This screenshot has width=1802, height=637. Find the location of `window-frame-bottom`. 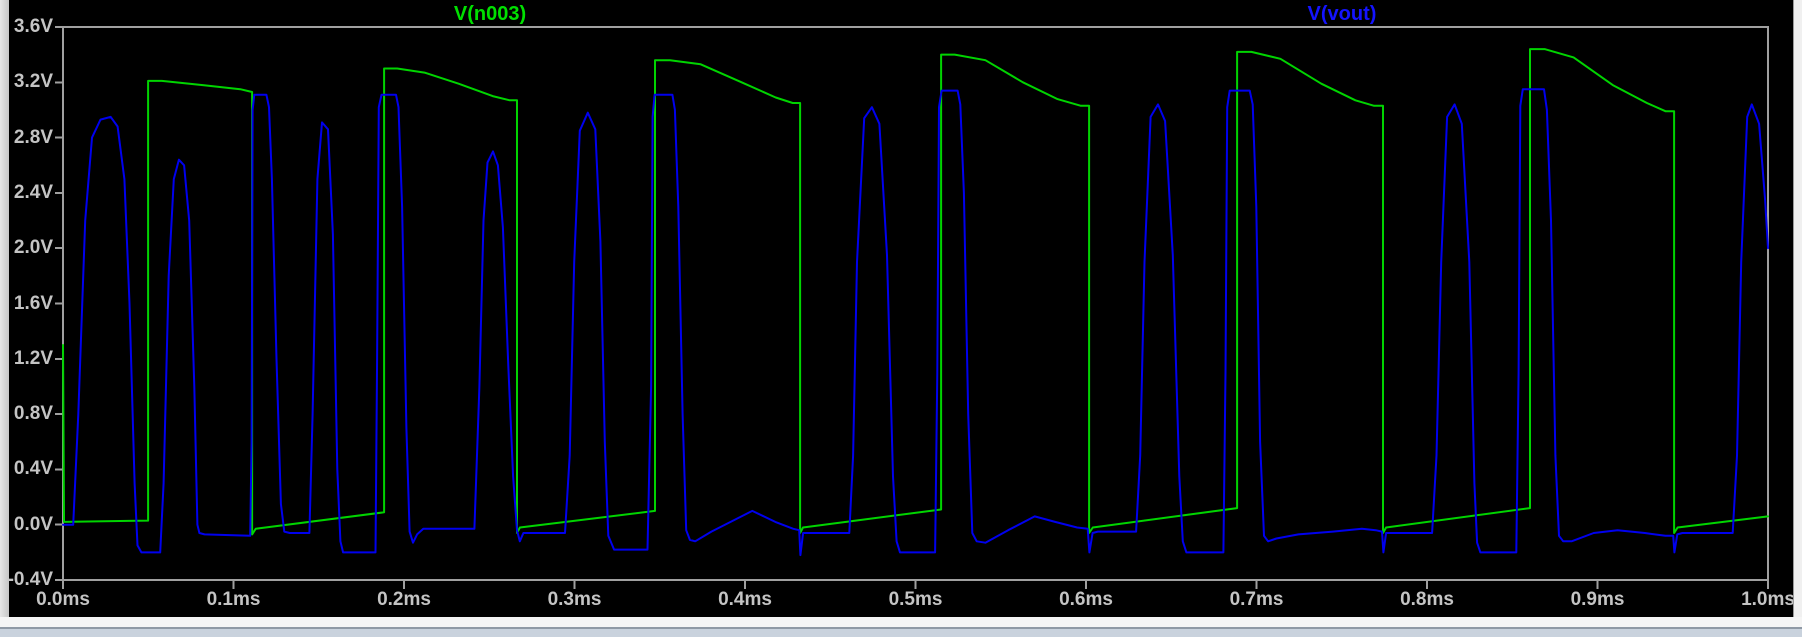

window-frame-bottom is located at coordinates (901, 627).